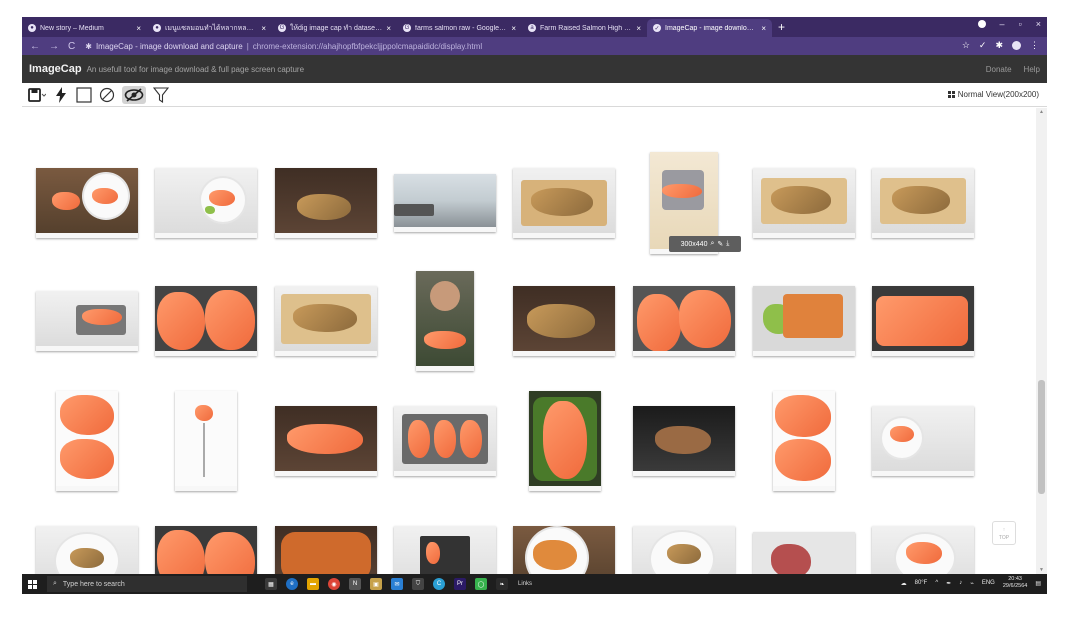  What do you see at coordinates (999, 45) in the screenshot?
I see `puzzle-icon: ✱` at bounding box center [999, 45].